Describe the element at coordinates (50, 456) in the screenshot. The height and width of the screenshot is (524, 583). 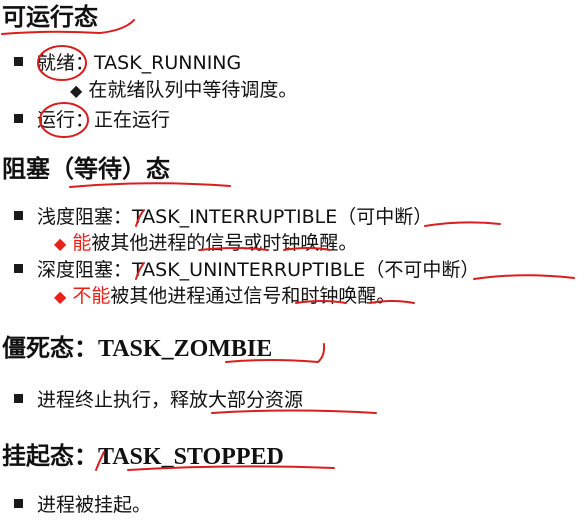
I see `stopped-title-cn: 挂起态：` at that location.